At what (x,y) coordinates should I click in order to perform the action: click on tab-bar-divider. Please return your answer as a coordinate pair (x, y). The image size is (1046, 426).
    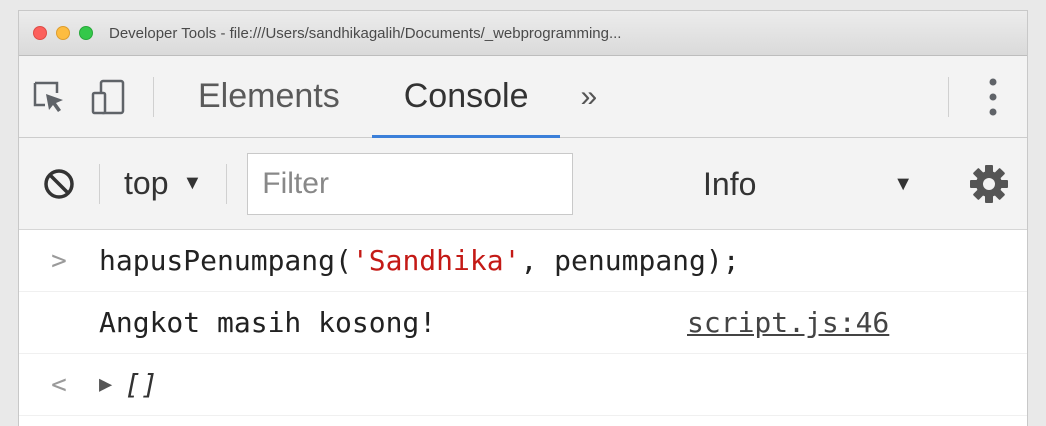
    Looking at the image, I should click on (153, 96).